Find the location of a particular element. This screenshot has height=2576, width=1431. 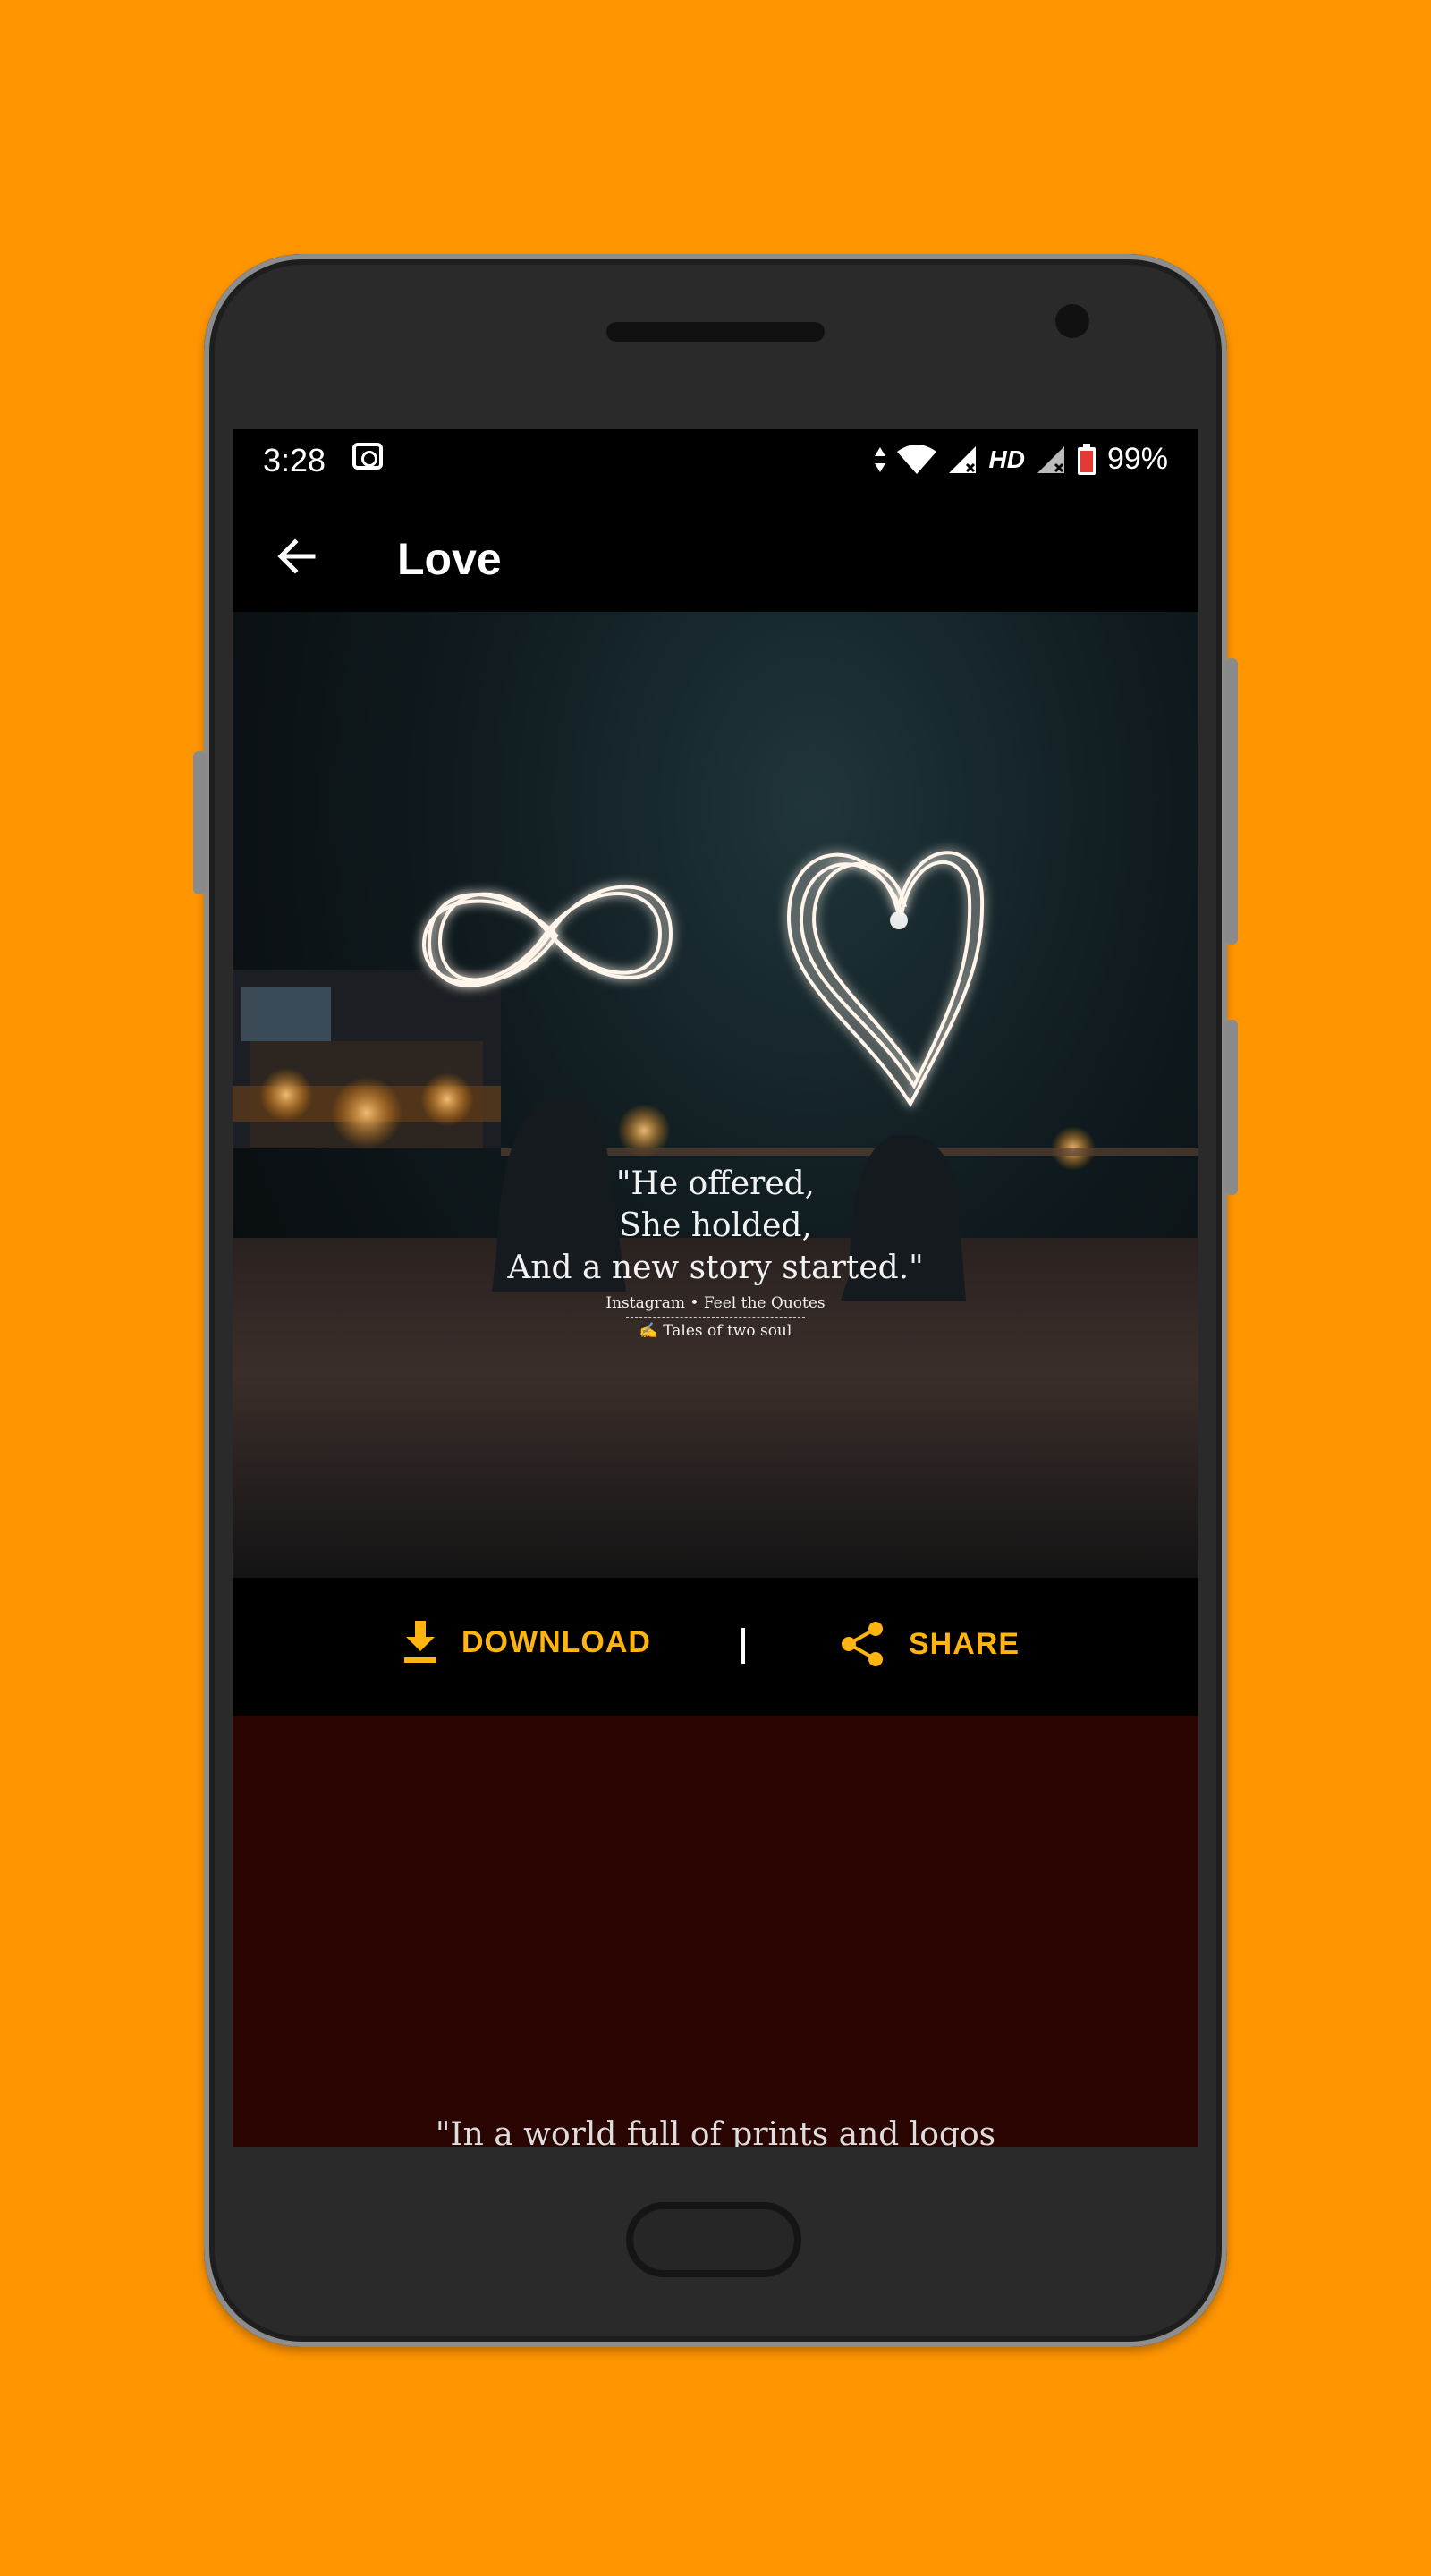

action-divider is located at coordinates (743, 1646).